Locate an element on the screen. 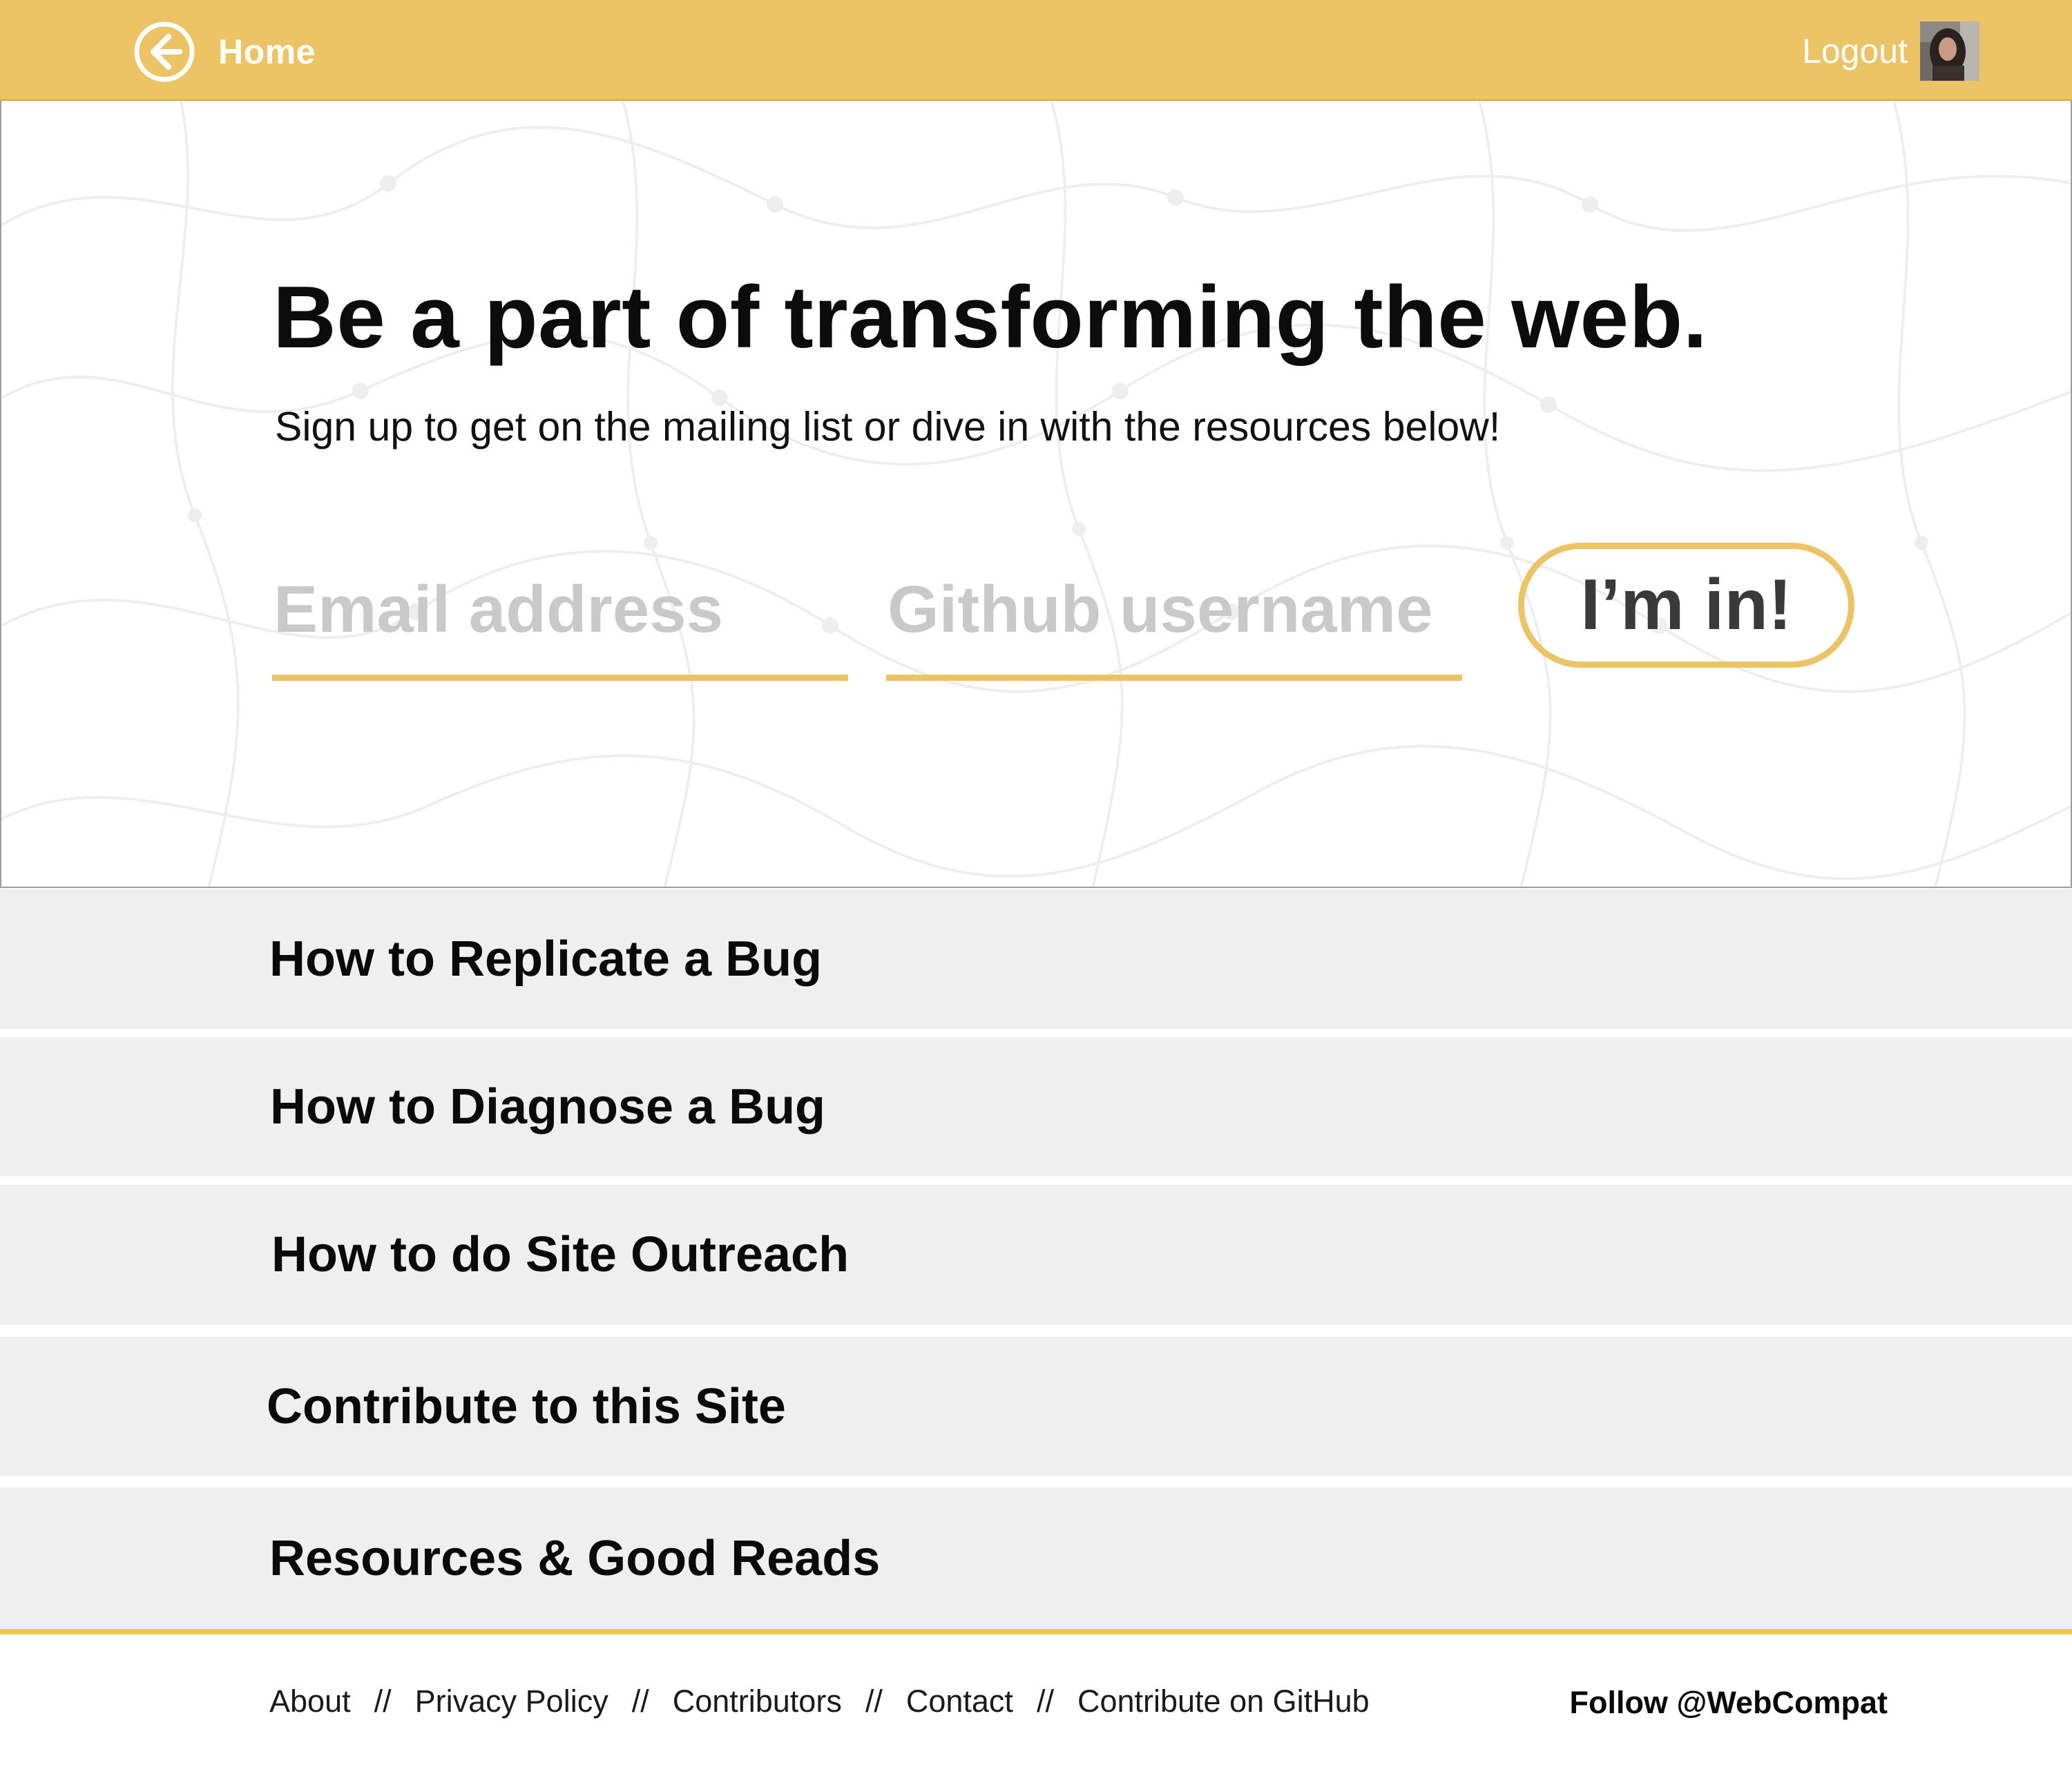  footer-link-about: About is located at coordinates (310, 1701).